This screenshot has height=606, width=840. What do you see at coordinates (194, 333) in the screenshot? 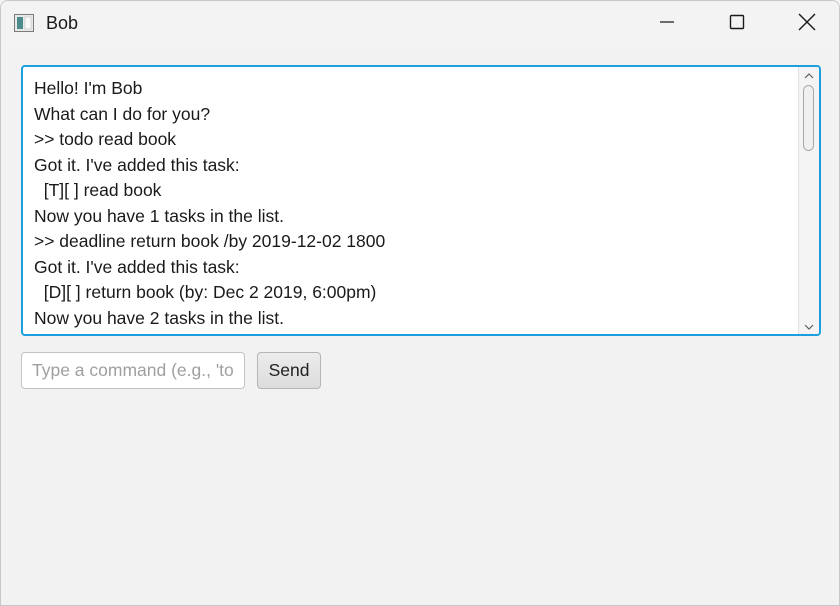
I see `chat-line: >> event meeting /from Mon 2pm /to 4pm` at bounding box center [194, 333].